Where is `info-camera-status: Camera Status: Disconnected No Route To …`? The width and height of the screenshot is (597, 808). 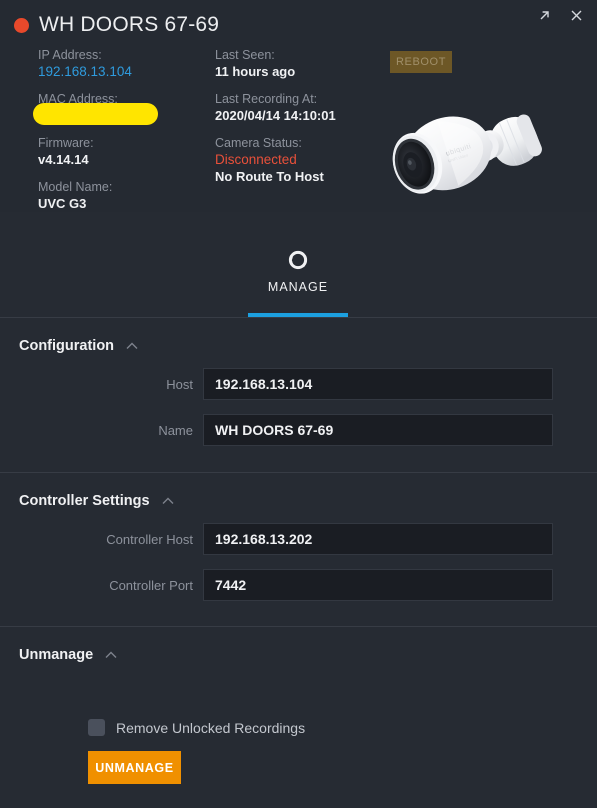
info-camera-status: Camera Status: Disconnected No Route To … is located at coordinates (305, 160).